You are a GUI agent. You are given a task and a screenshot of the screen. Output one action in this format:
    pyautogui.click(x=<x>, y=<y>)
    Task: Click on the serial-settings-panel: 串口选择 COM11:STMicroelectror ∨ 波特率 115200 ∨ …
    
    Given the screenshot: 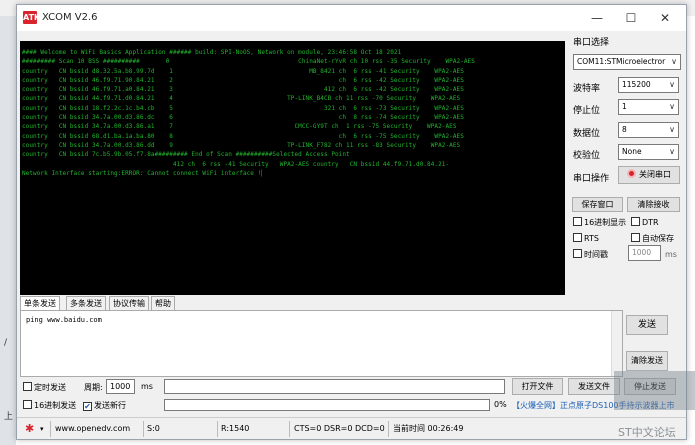 What is the action you would take?
    pyautogui.click(x=627, y=181)
    